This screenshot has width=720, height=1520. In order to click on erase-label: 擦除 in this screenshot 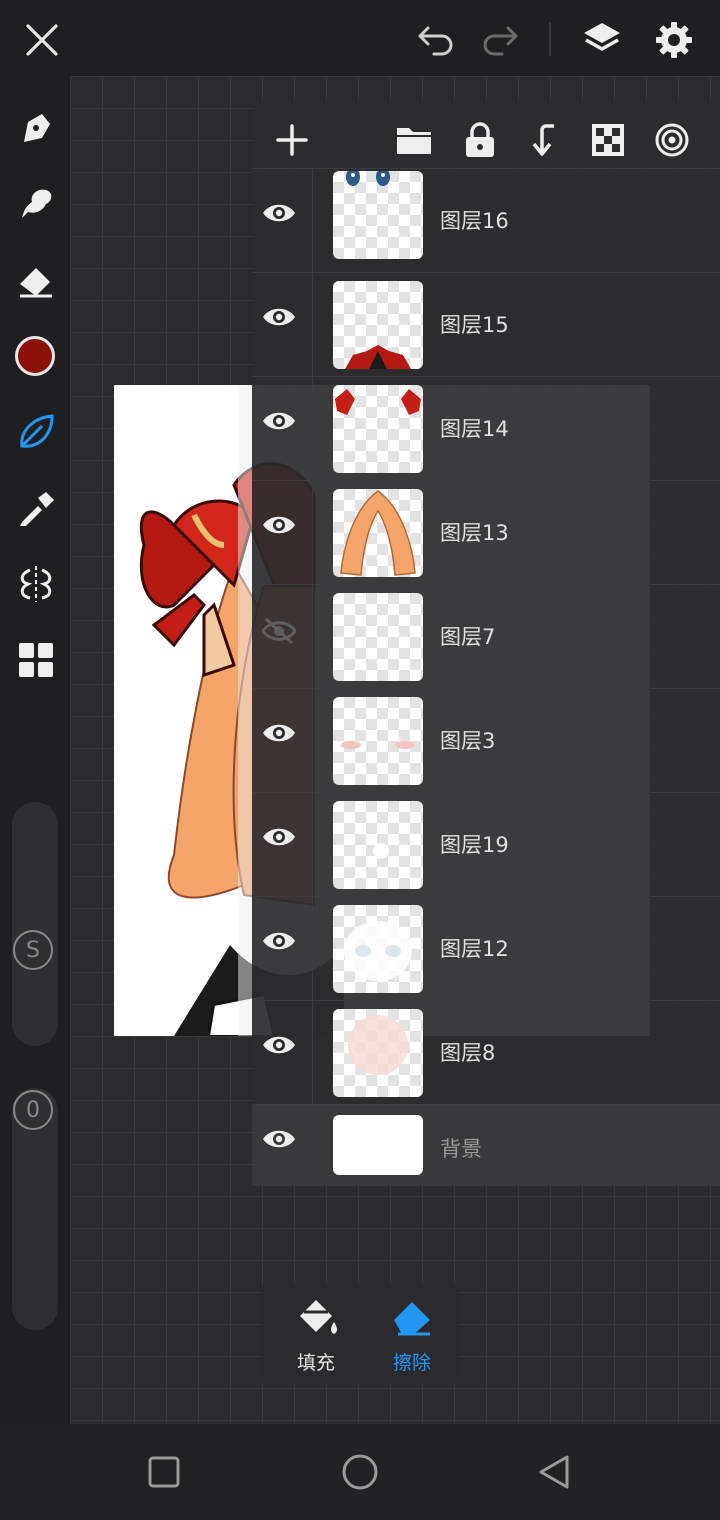, I will do `click(411, 1363)`.